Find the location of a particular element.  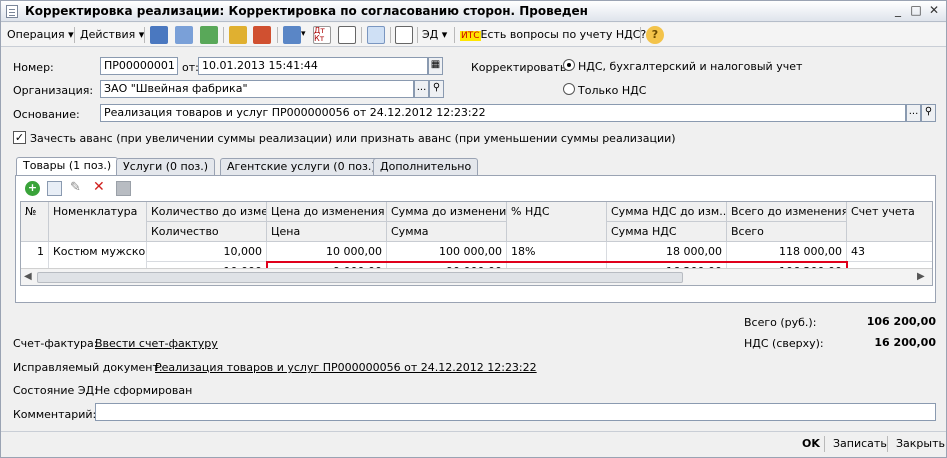

tab-services: Услуги (0 поз.) is located at coordinates (166, 167).